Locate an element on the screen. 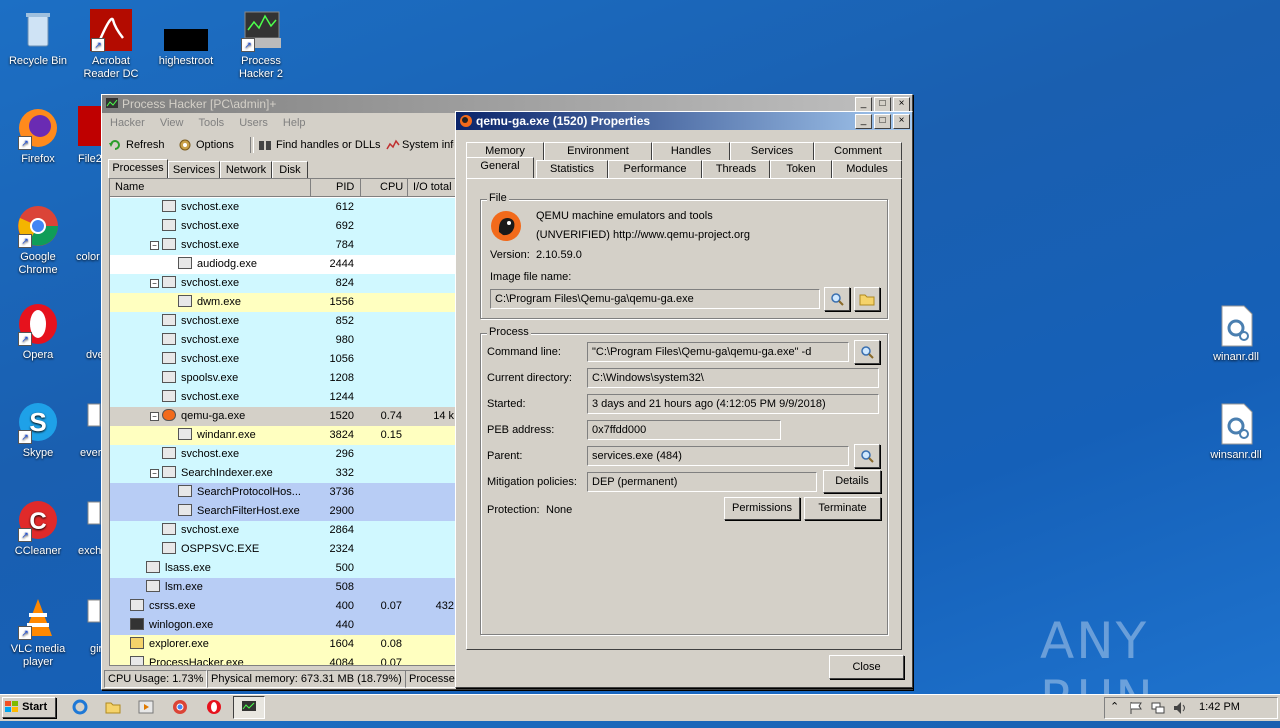  tab-modules: Modules is located at coordinates (867, 169).